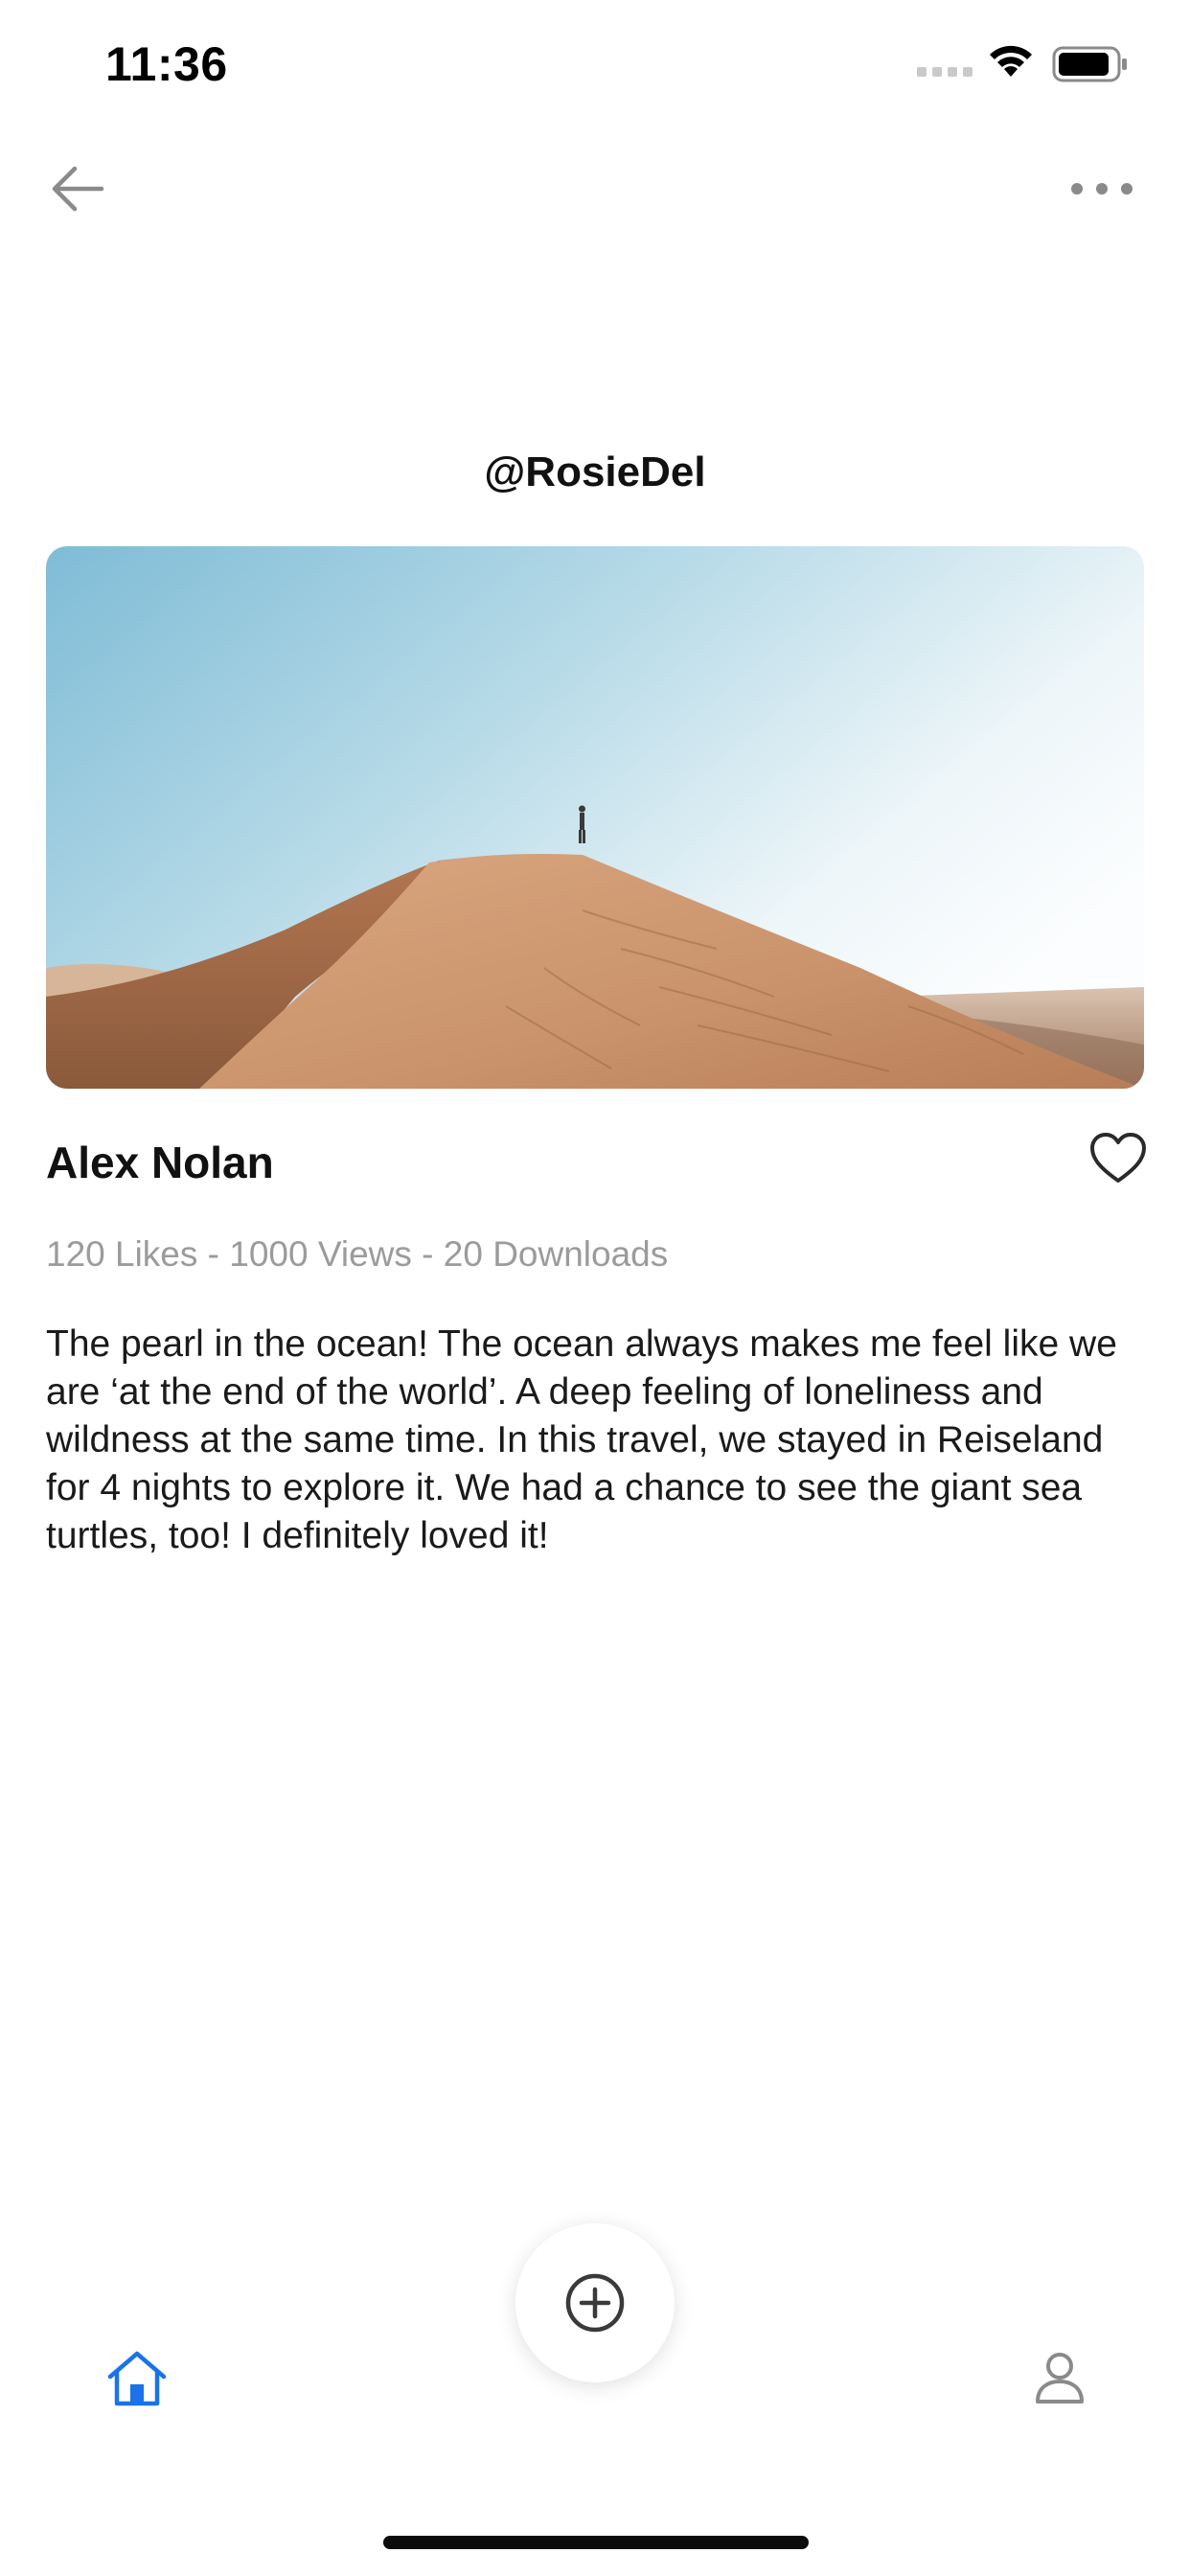 The height and width of the screenshot is (2576, 1190). Describe the element at coordinates (596, 2542) in the screenshot. I see `home-indicator` at that location.